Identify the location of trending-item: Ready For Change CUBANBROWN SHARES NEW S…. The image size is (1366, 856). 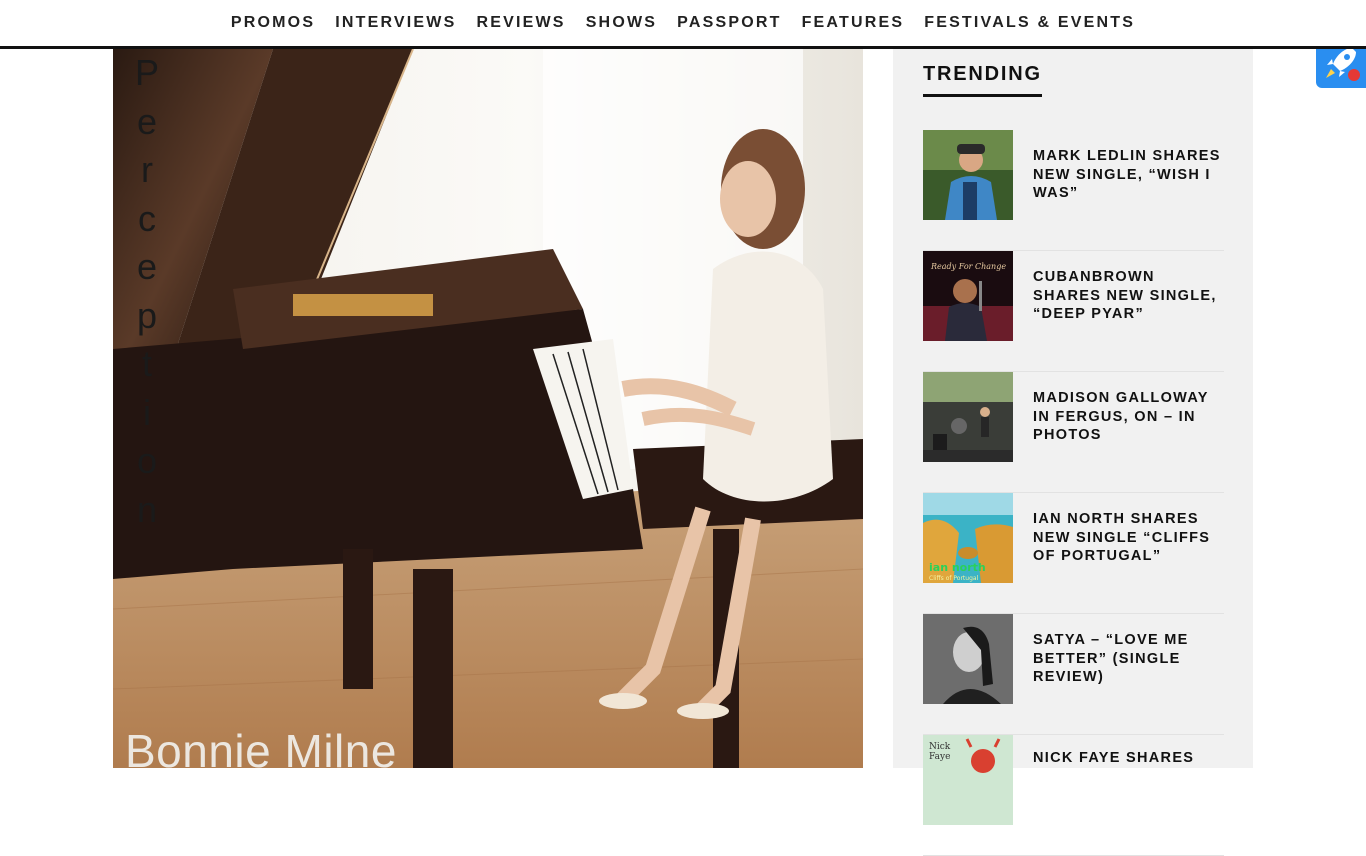
(1073, 311).